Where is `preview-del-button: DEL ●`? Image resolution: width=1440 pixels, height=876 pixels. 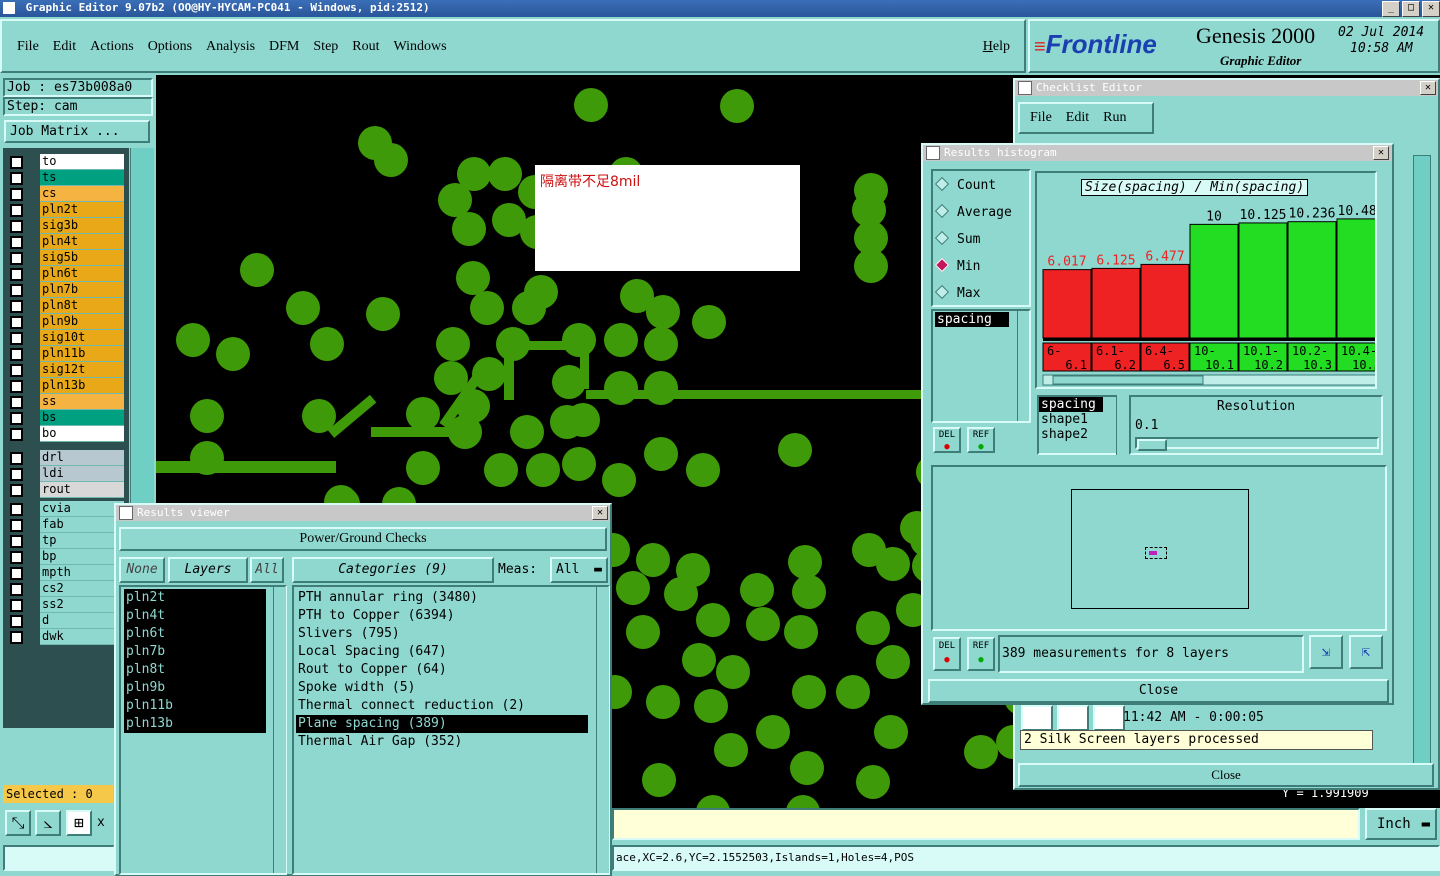 preview-del-button: DEL ● is located at coordinates (947, 654).